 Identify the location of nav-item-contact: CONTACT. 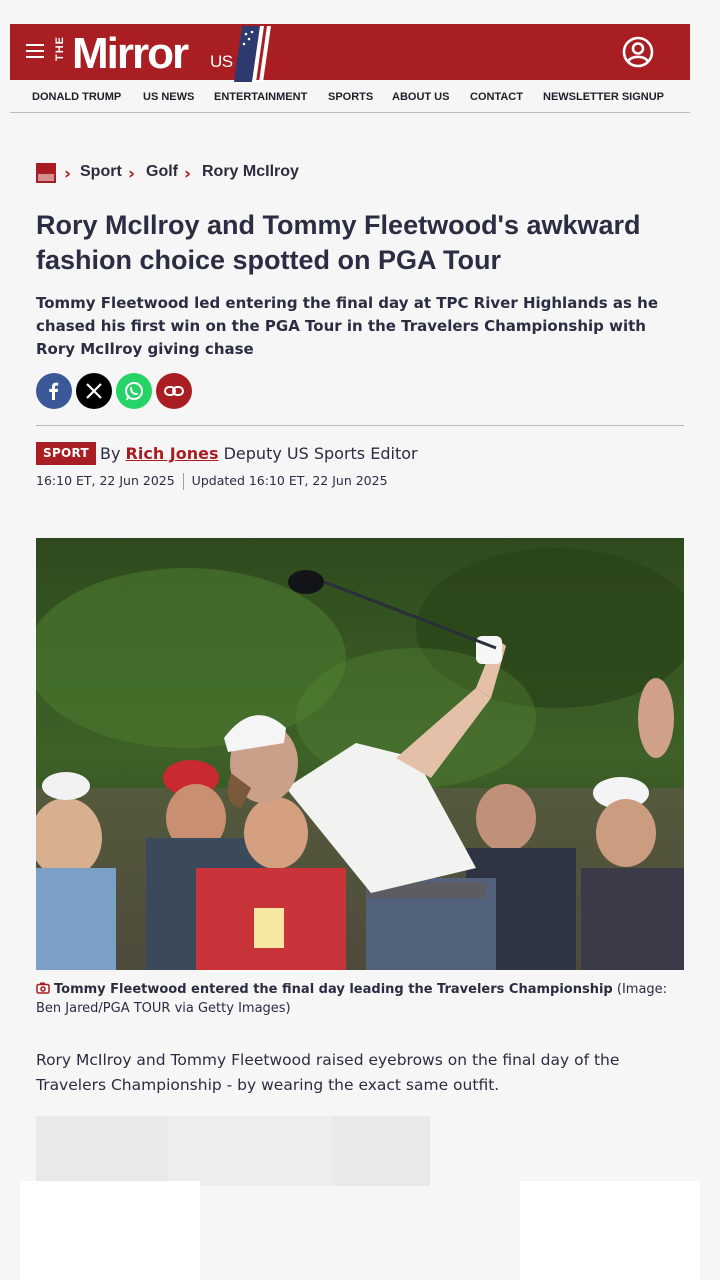
(496, 97).